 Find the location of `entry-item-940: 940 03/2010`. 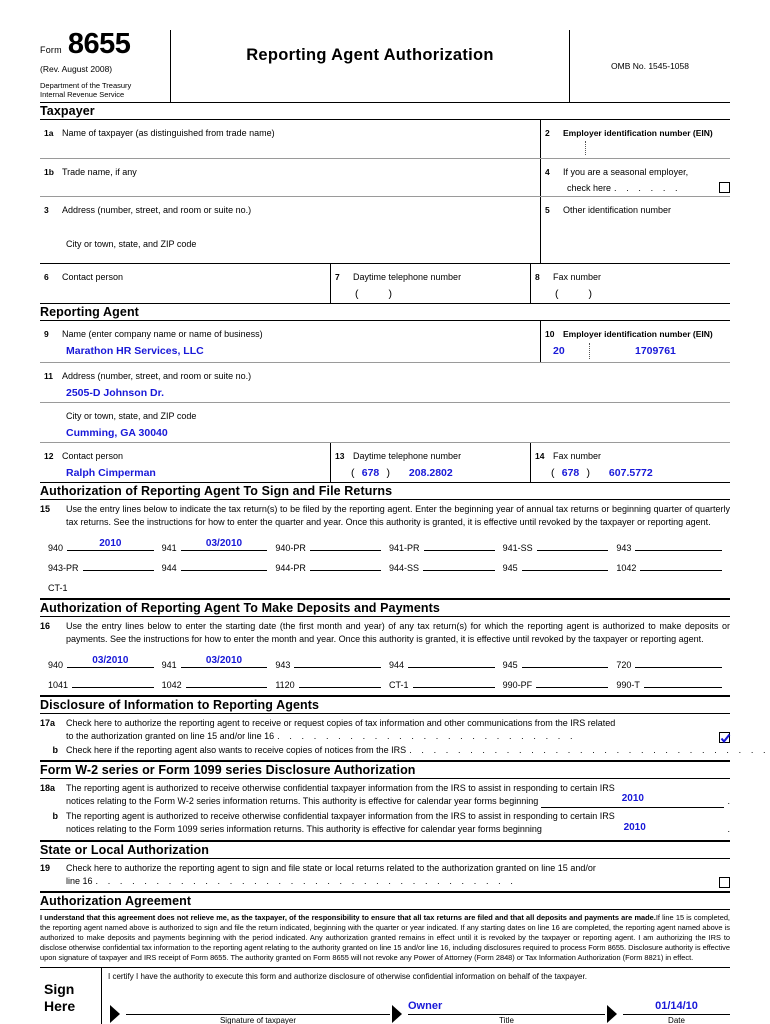

entry-item-940: 940 03/2010 is located at coordinates (105, 663).